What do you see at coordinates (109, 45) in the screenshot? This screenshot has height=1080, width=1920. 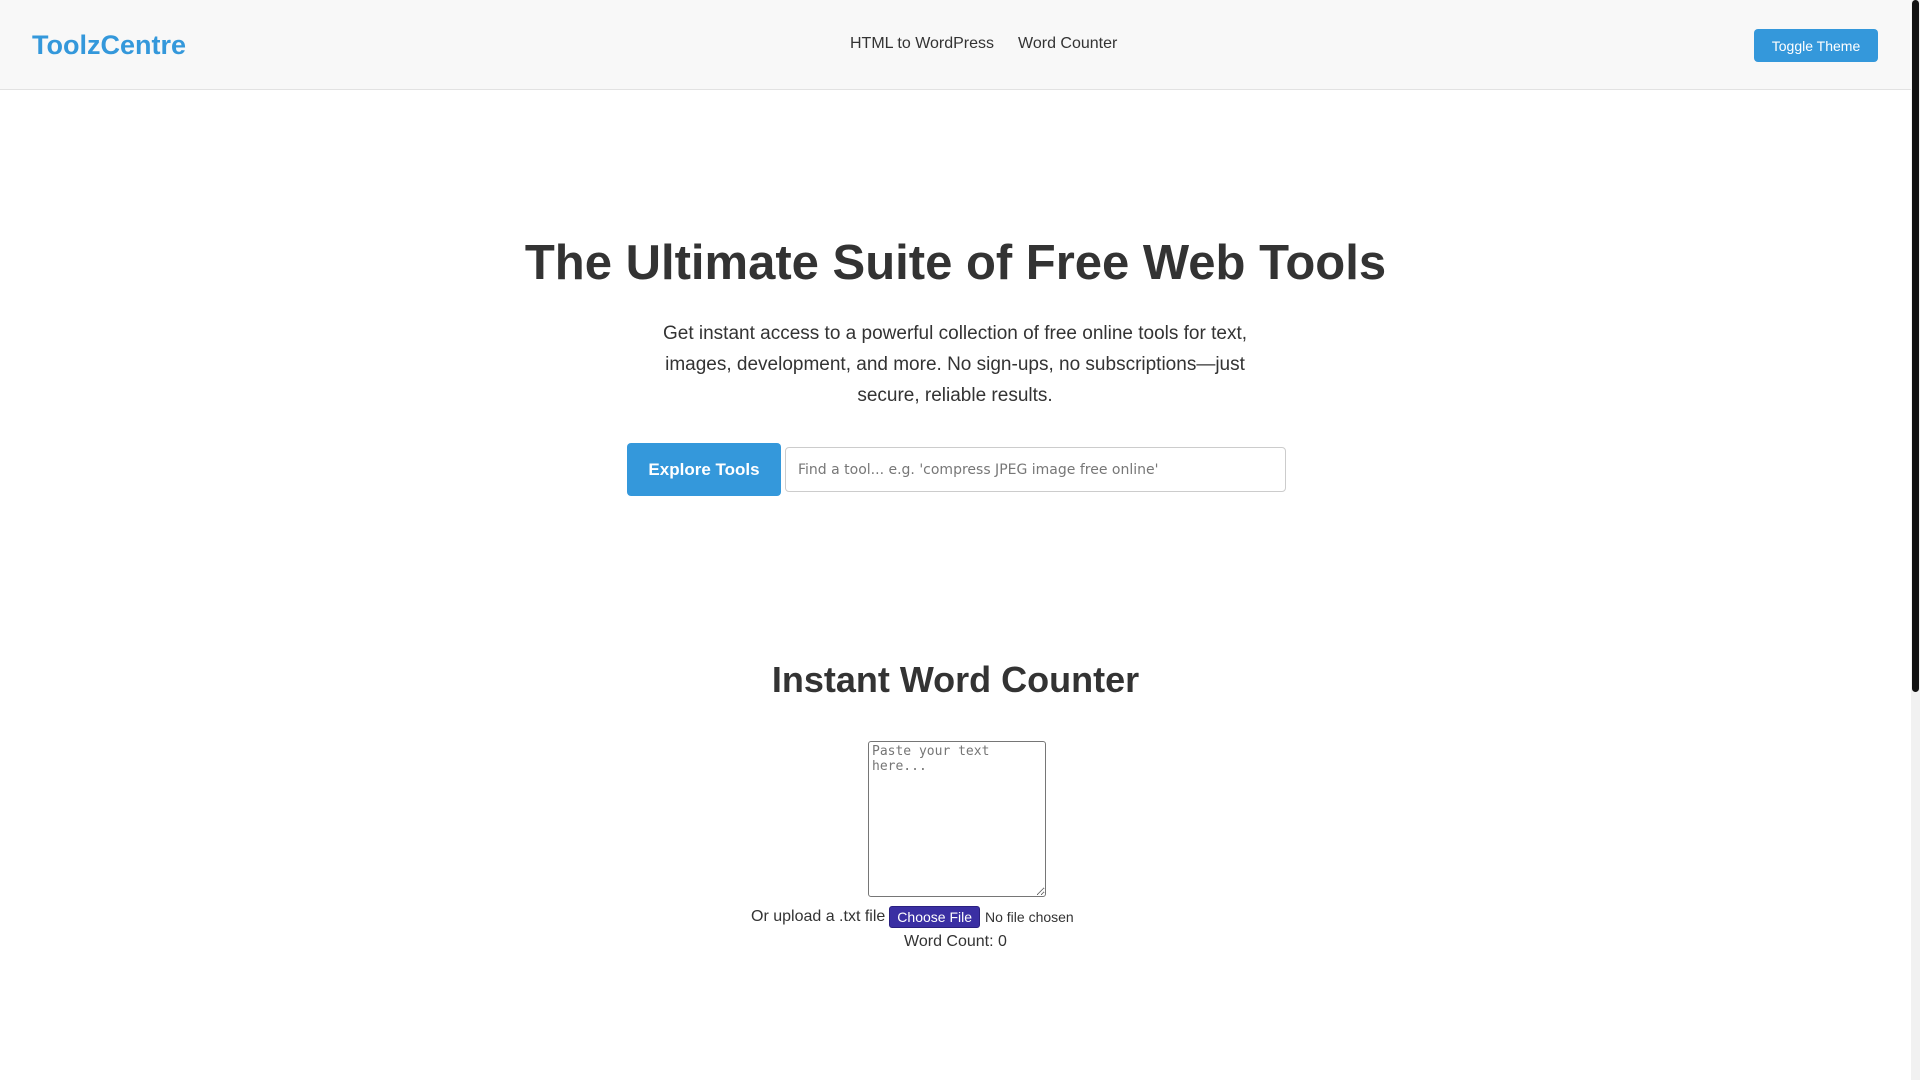 I see `brand-logo-link: ToolzCentre` at bounding box center [109, 45].